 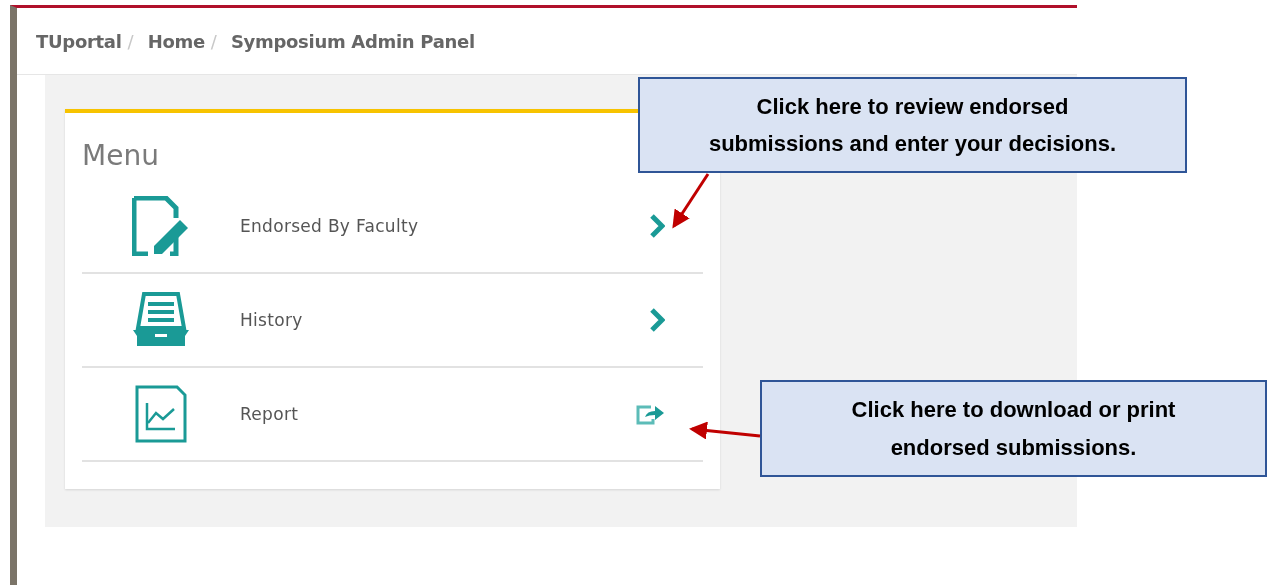 I want to click on callout-box: Click here to review endorsed submissions and enter your decisions., so click(x=912, y=125).